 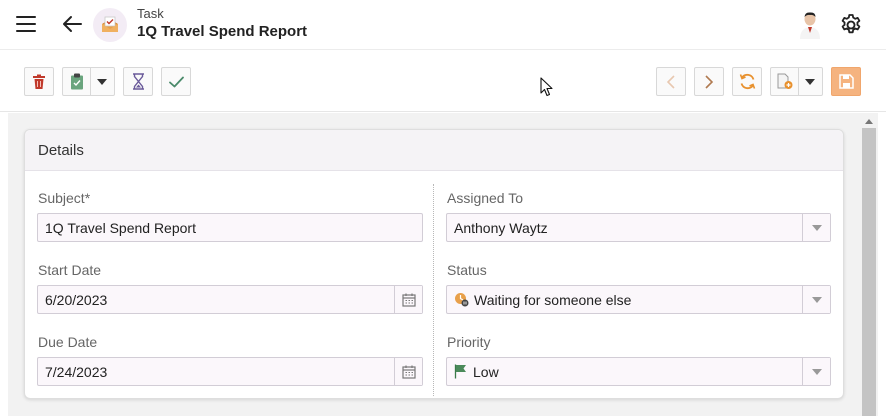 I want to click on delete-button, so click(x=39, y=81).